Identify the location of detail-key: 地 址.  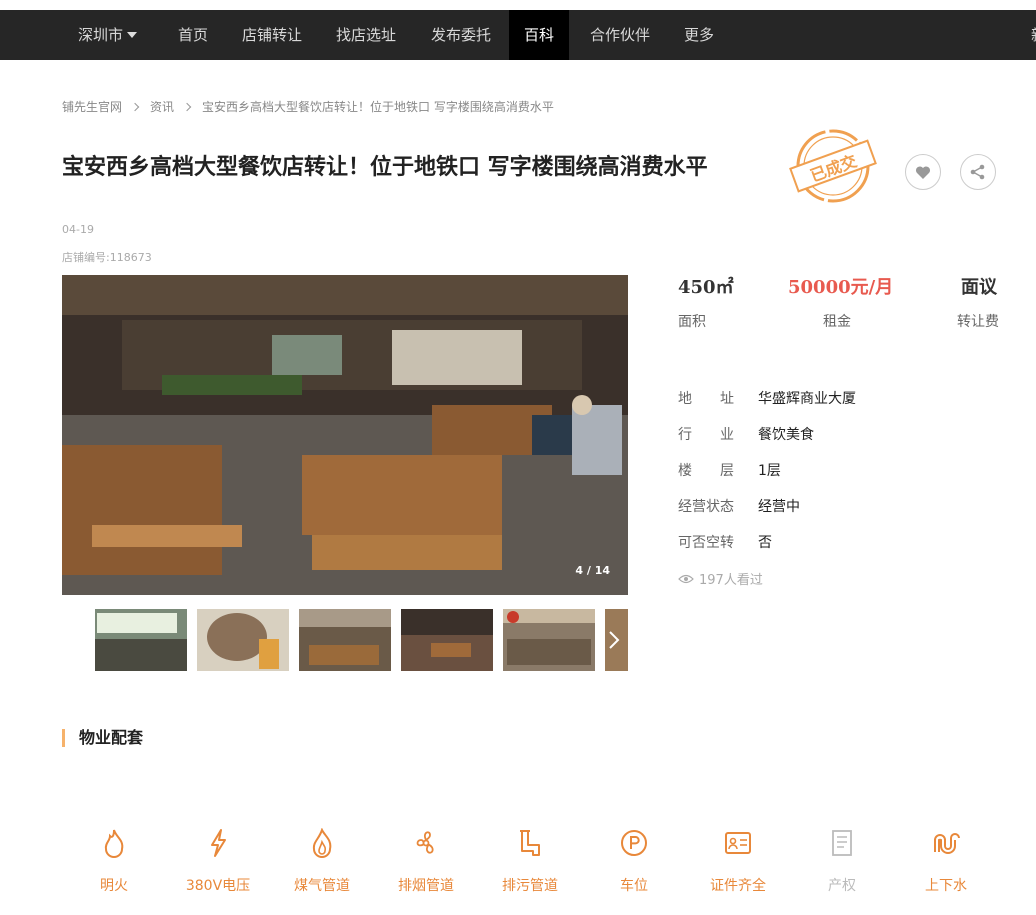
(706, 399).